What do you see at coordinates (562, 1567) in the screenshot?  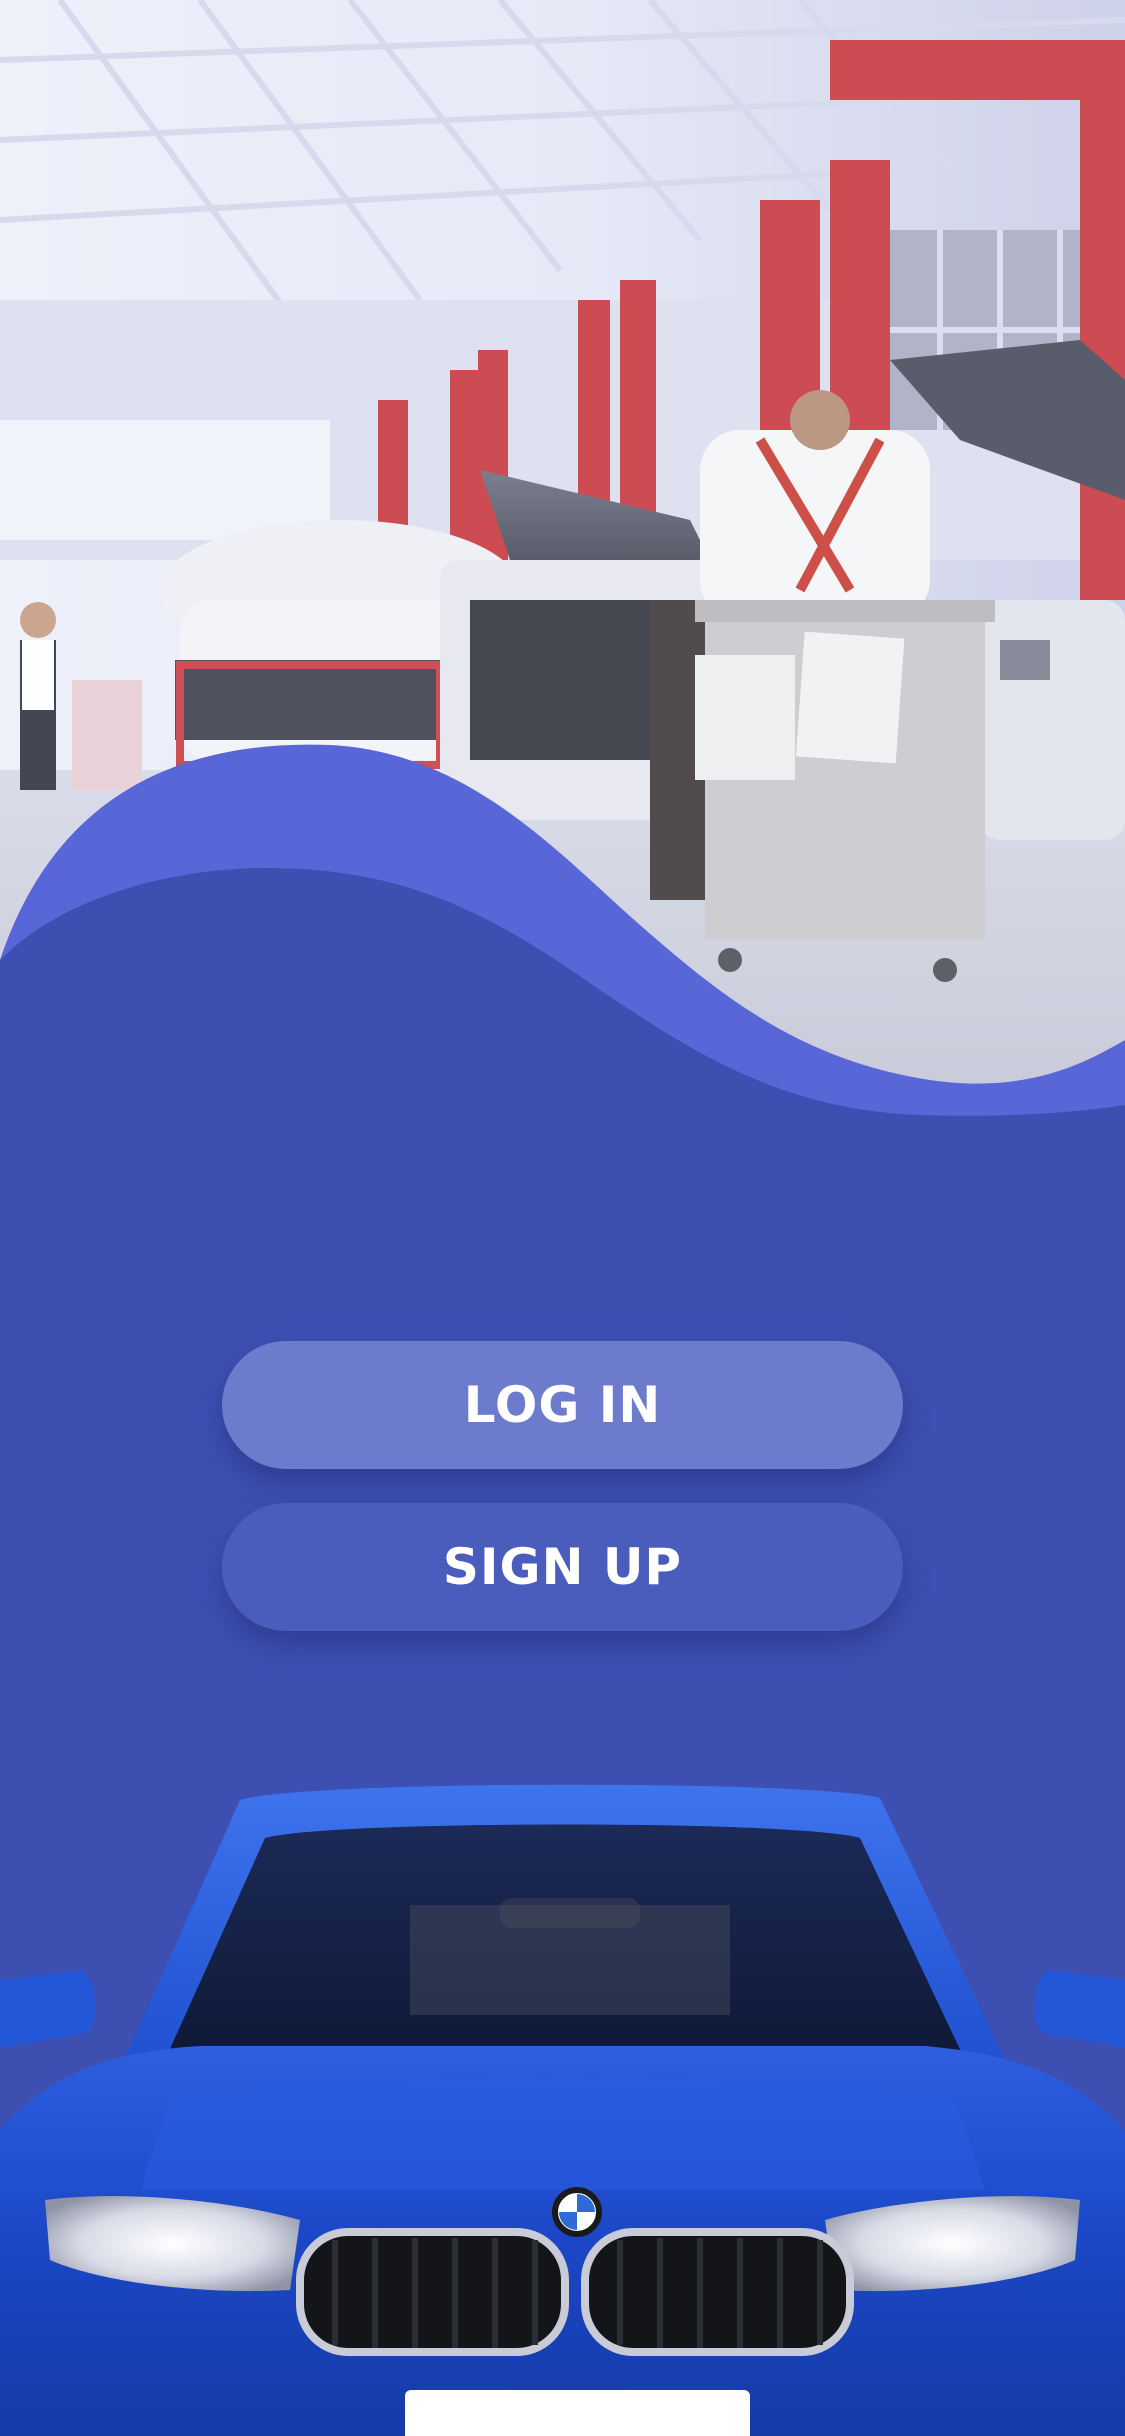 I see `signup-button: SIGN UP` at bounding box center [562, 1567].